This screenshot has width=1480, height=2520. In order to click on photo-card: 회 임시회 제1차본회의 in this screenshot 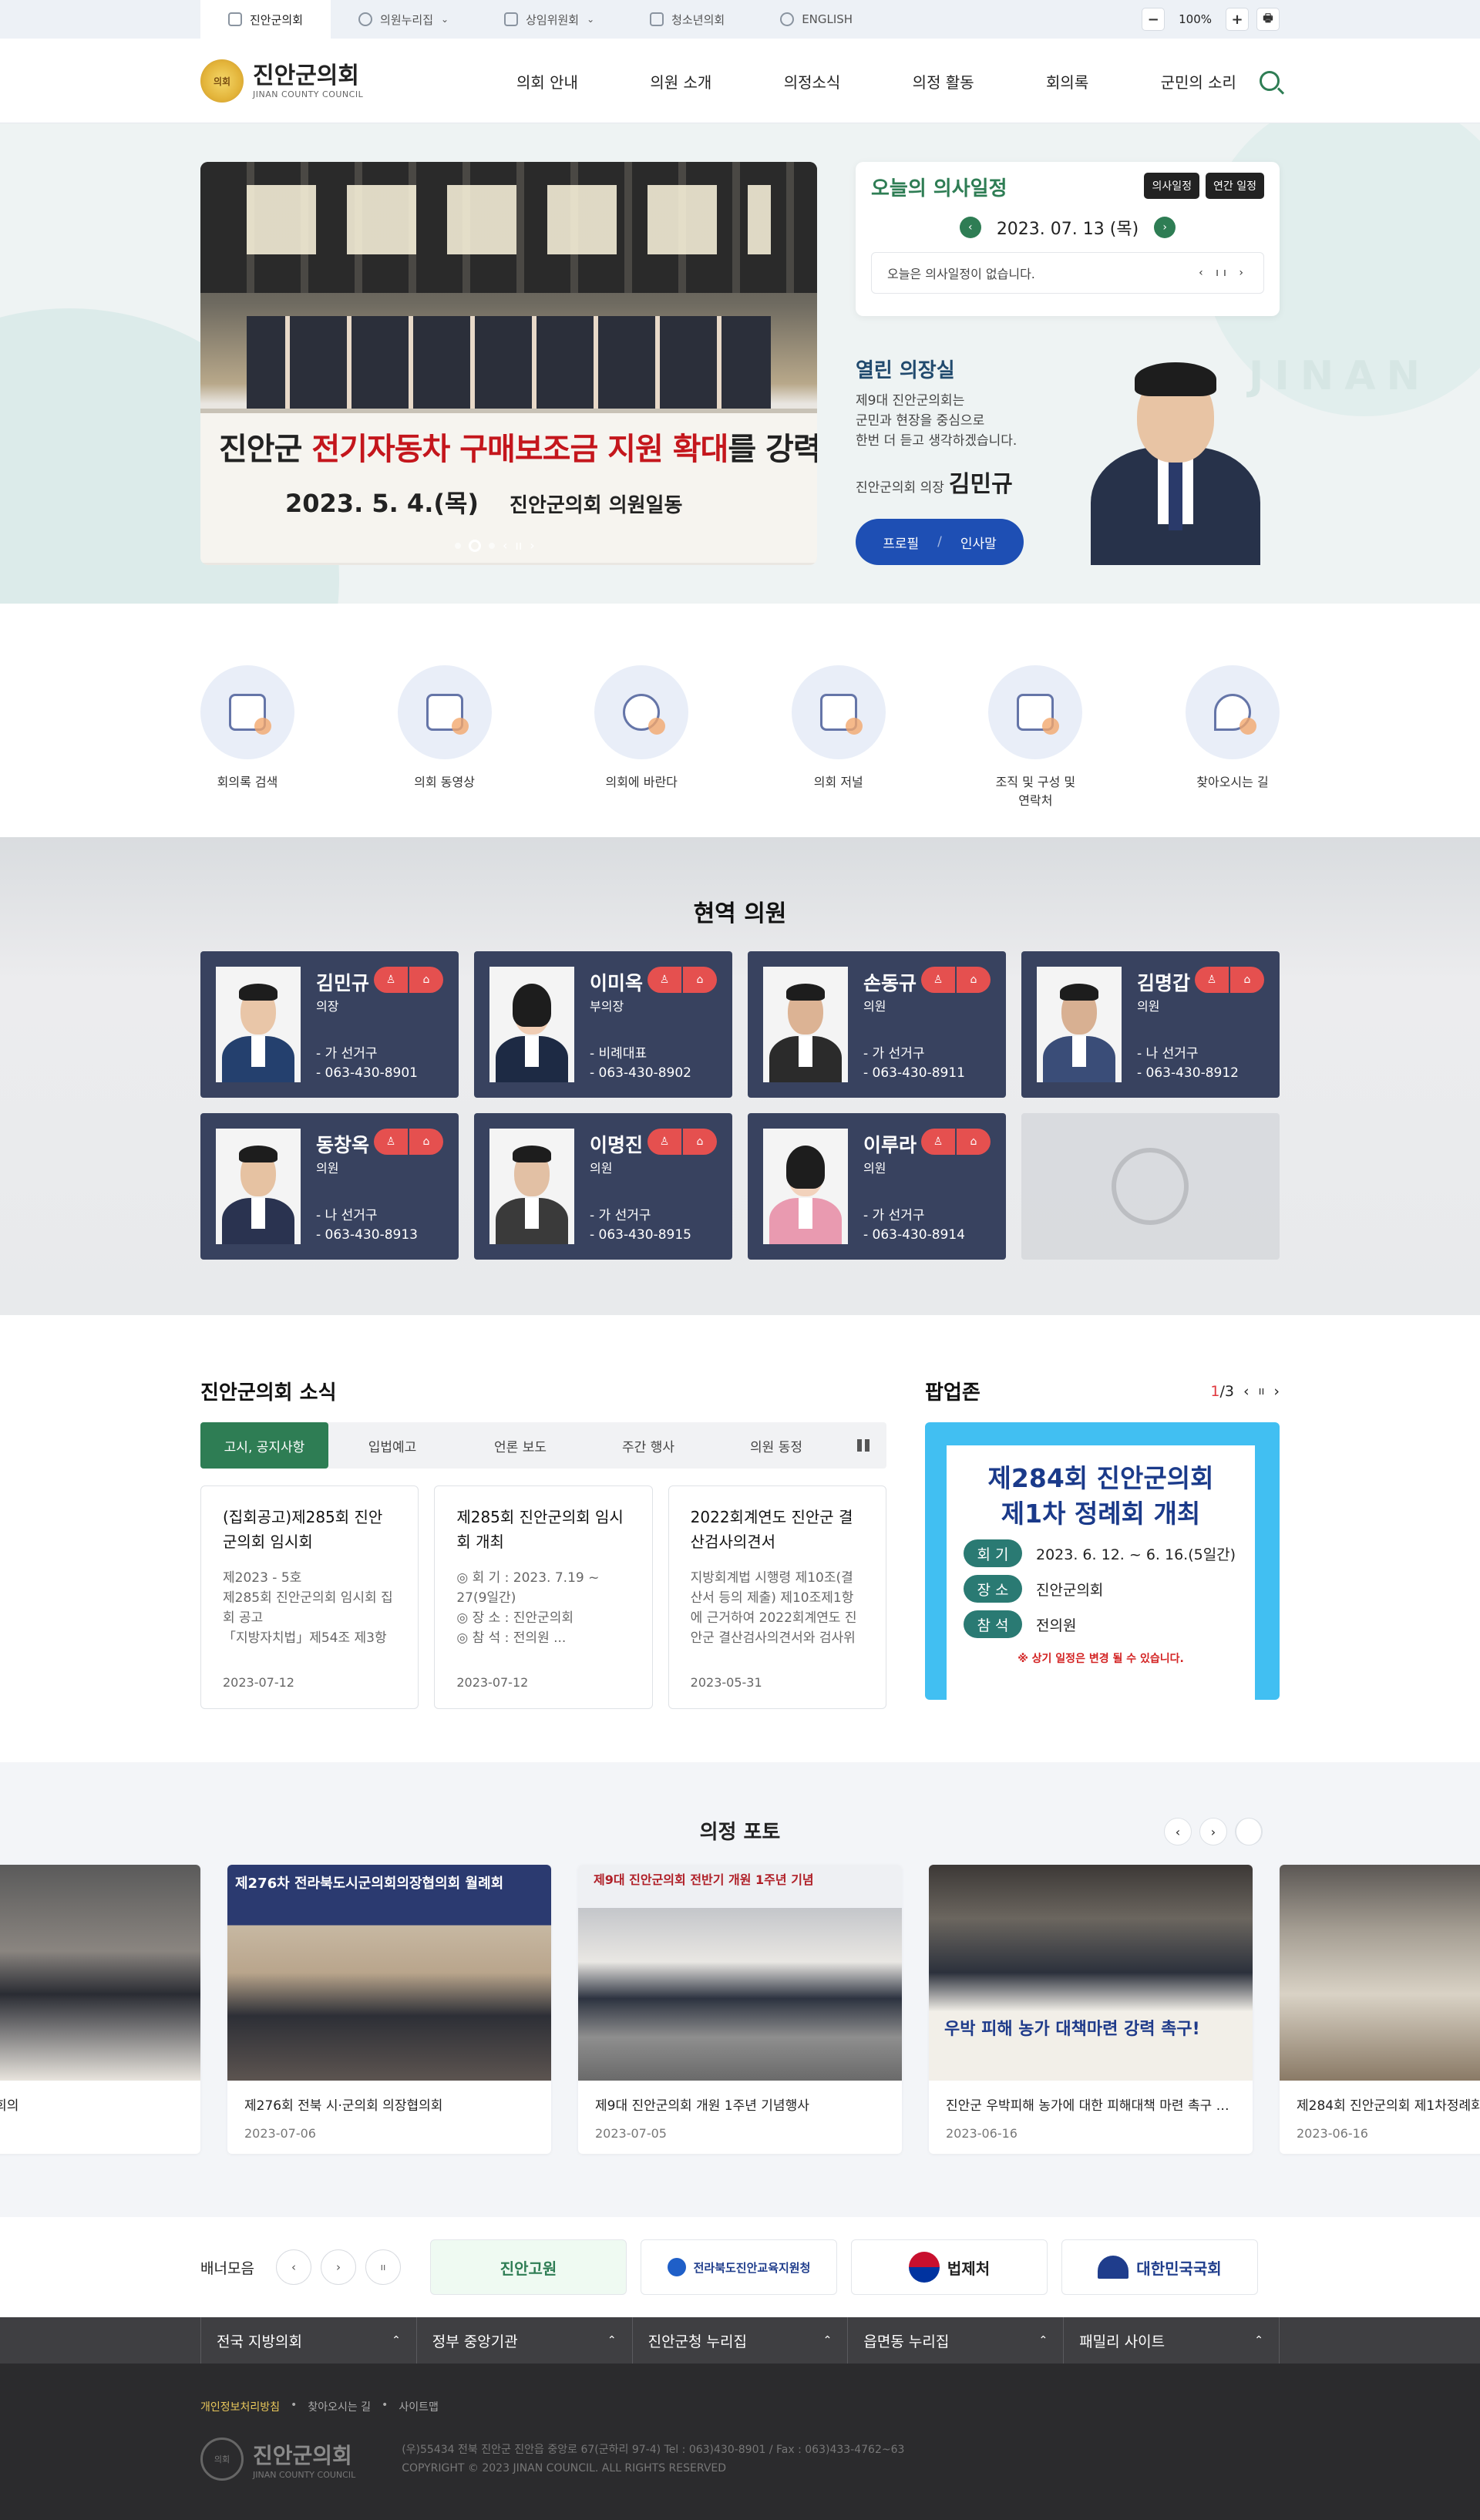, I will do `click(100, 2010)`.